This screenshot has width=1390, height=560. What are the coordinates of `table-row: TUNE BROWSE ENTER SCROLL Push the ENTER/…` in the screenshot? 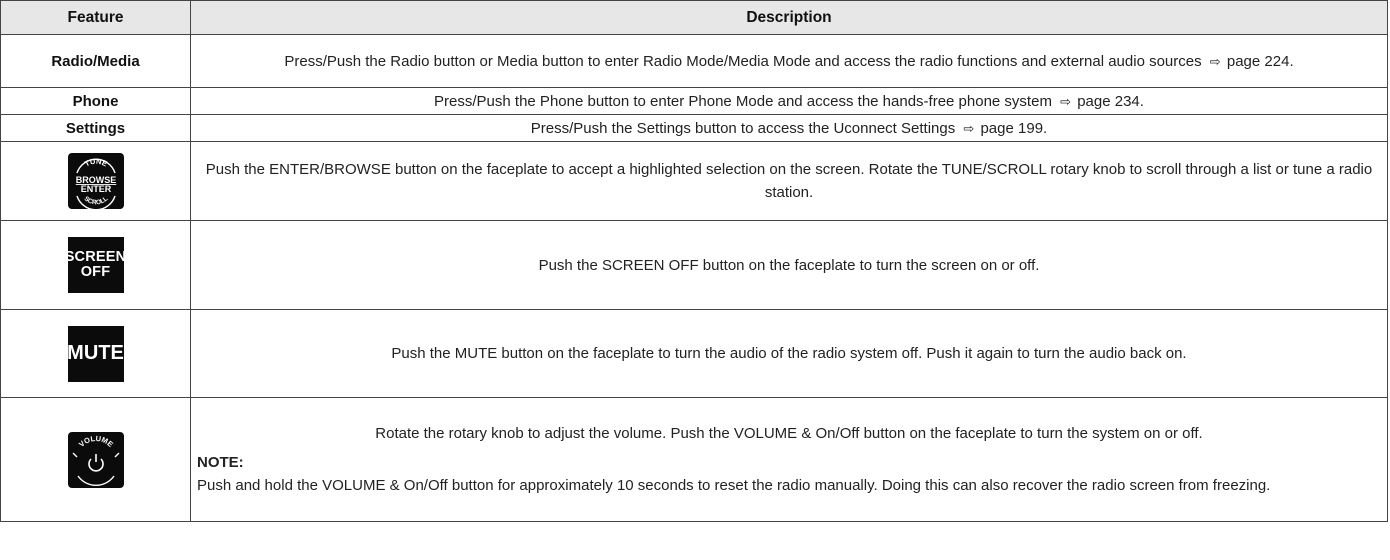 It's located at (694, 181).